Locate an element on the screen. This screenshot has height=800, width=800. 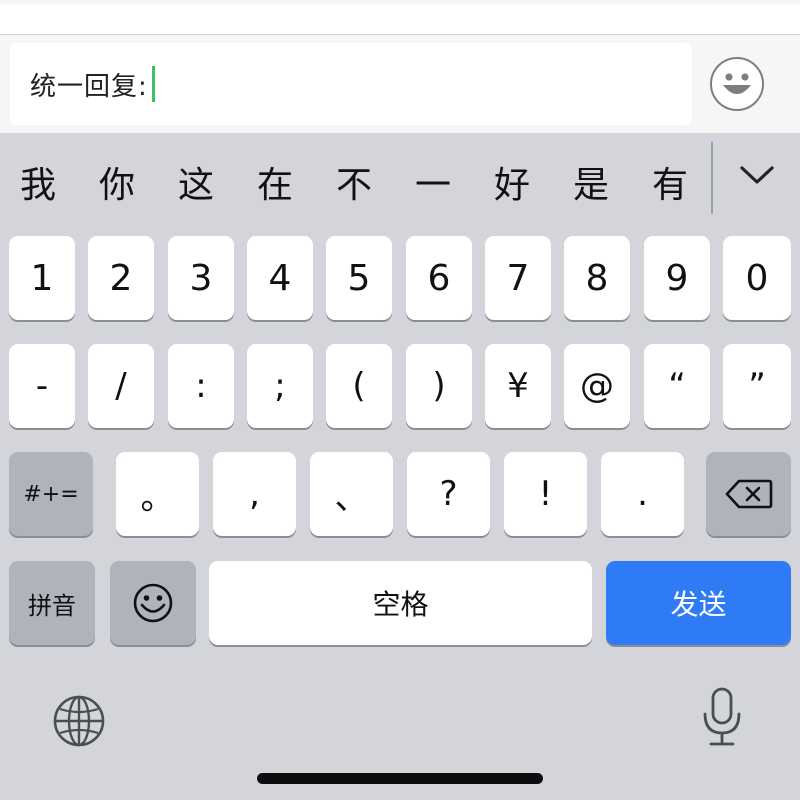
microphone-icon is located at coordinates (722, 718).